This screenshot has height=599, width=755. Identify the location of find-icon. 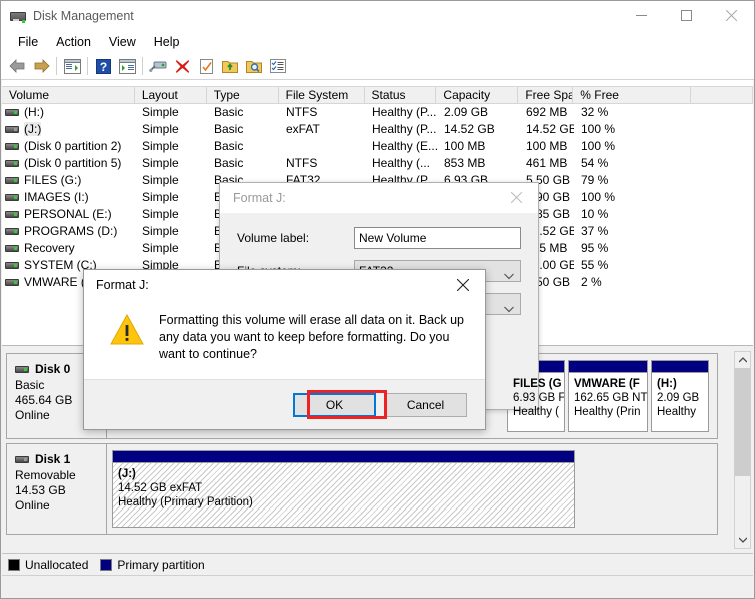
(254, 66).